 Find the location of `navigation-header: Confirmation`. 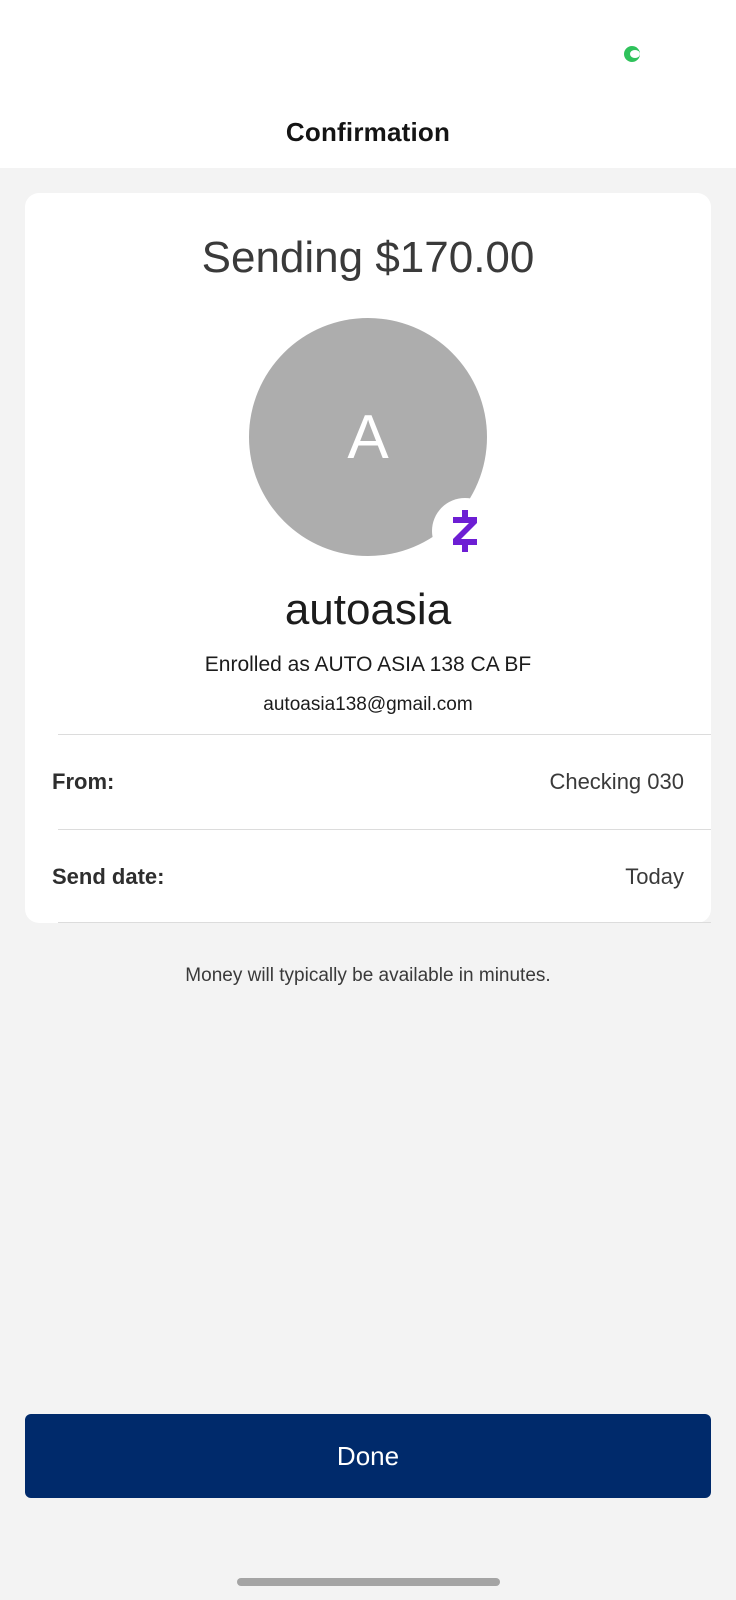

navigation-header: Confirmation is located at coordinates (368, 134).